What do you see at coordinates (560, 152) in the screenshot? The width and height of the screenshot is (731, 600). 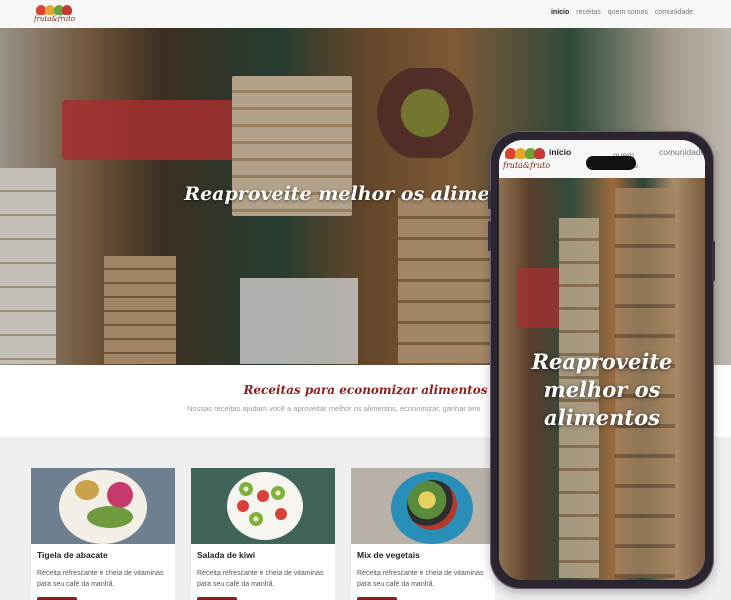 I see `mobile-nav-item-inicio: início` at bounding box center [560, 152].